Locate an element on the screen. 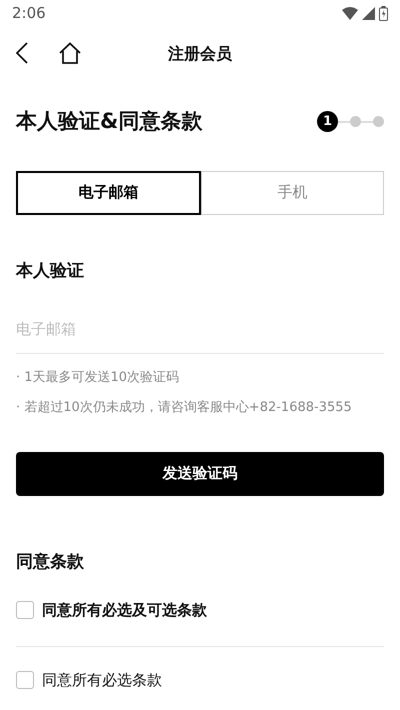  send-code-button: 发送验证码 is located at coordinates (200, 474).